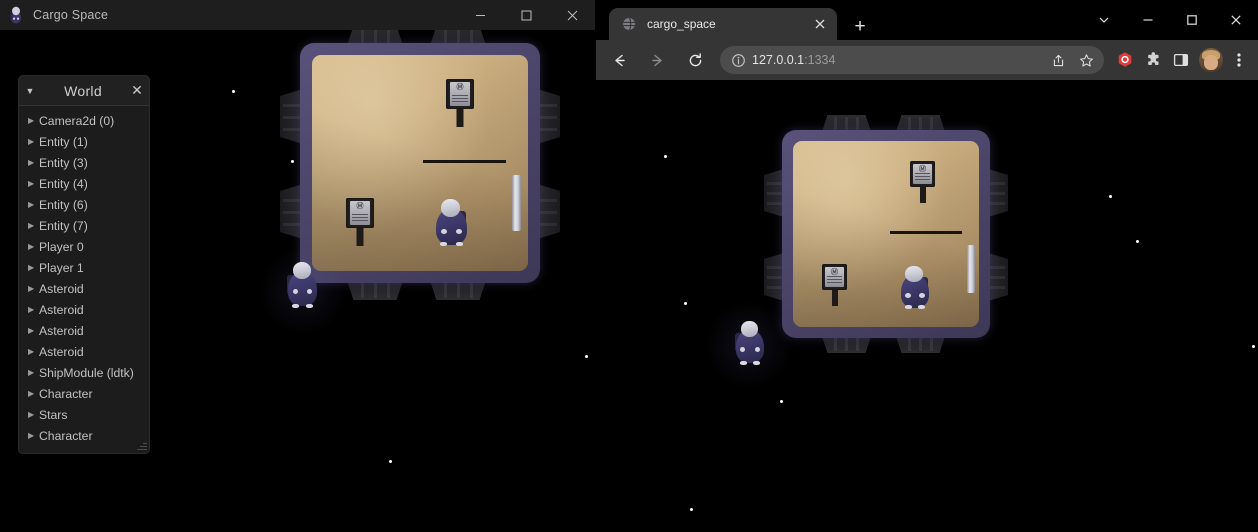 This screenshot has width=1258, height=532. Describe the element at coordinates (738, 60) in the screenshot. I see `info-icon` at that location.